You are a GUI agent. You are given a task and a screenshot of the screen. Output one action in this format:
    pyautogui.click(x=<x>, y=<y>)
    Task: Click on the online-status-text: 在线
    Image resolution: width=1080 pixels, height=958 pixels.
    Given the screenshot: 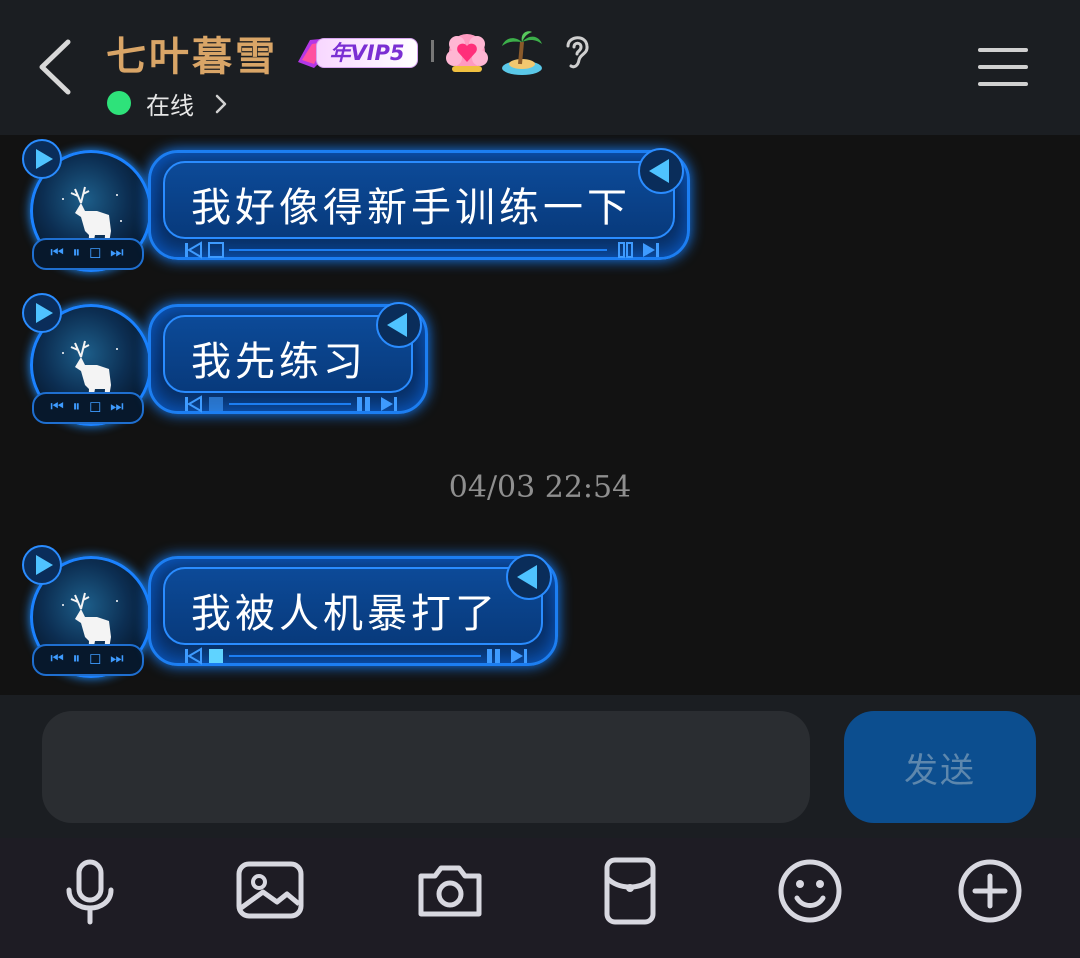 What is the action you would take?
    pyautogui.click(x=170, y=103)
    